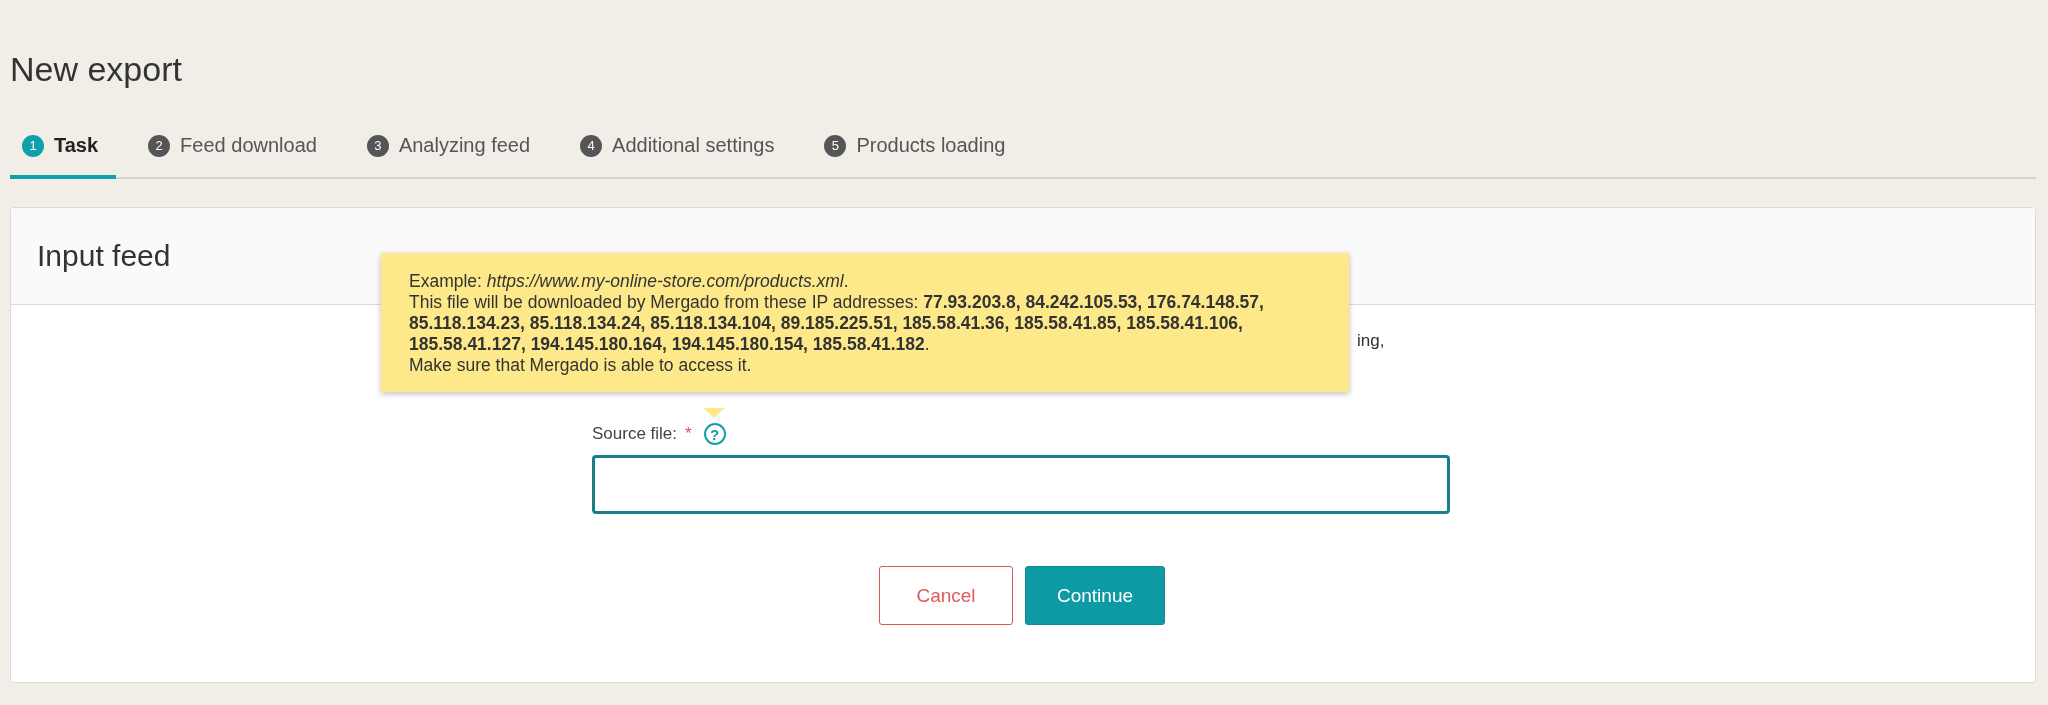 Image resolution: width=2048 pixels, height=705 pixels. What do you see at coordinates (104, 256) in the screenshot?
I see `card-title: Input feed` at bounding box center [104, 256].